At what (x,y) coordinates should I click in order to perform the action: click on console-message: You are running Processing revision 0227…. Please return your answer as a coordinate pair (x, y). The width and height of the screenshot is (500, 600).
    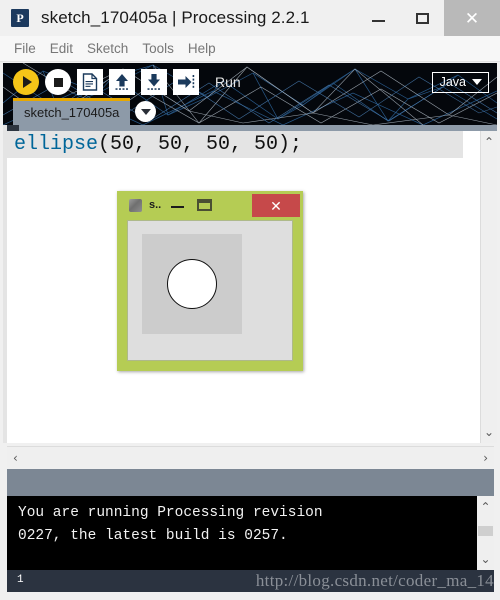
    Looking at the image, I should click on (170, 524).